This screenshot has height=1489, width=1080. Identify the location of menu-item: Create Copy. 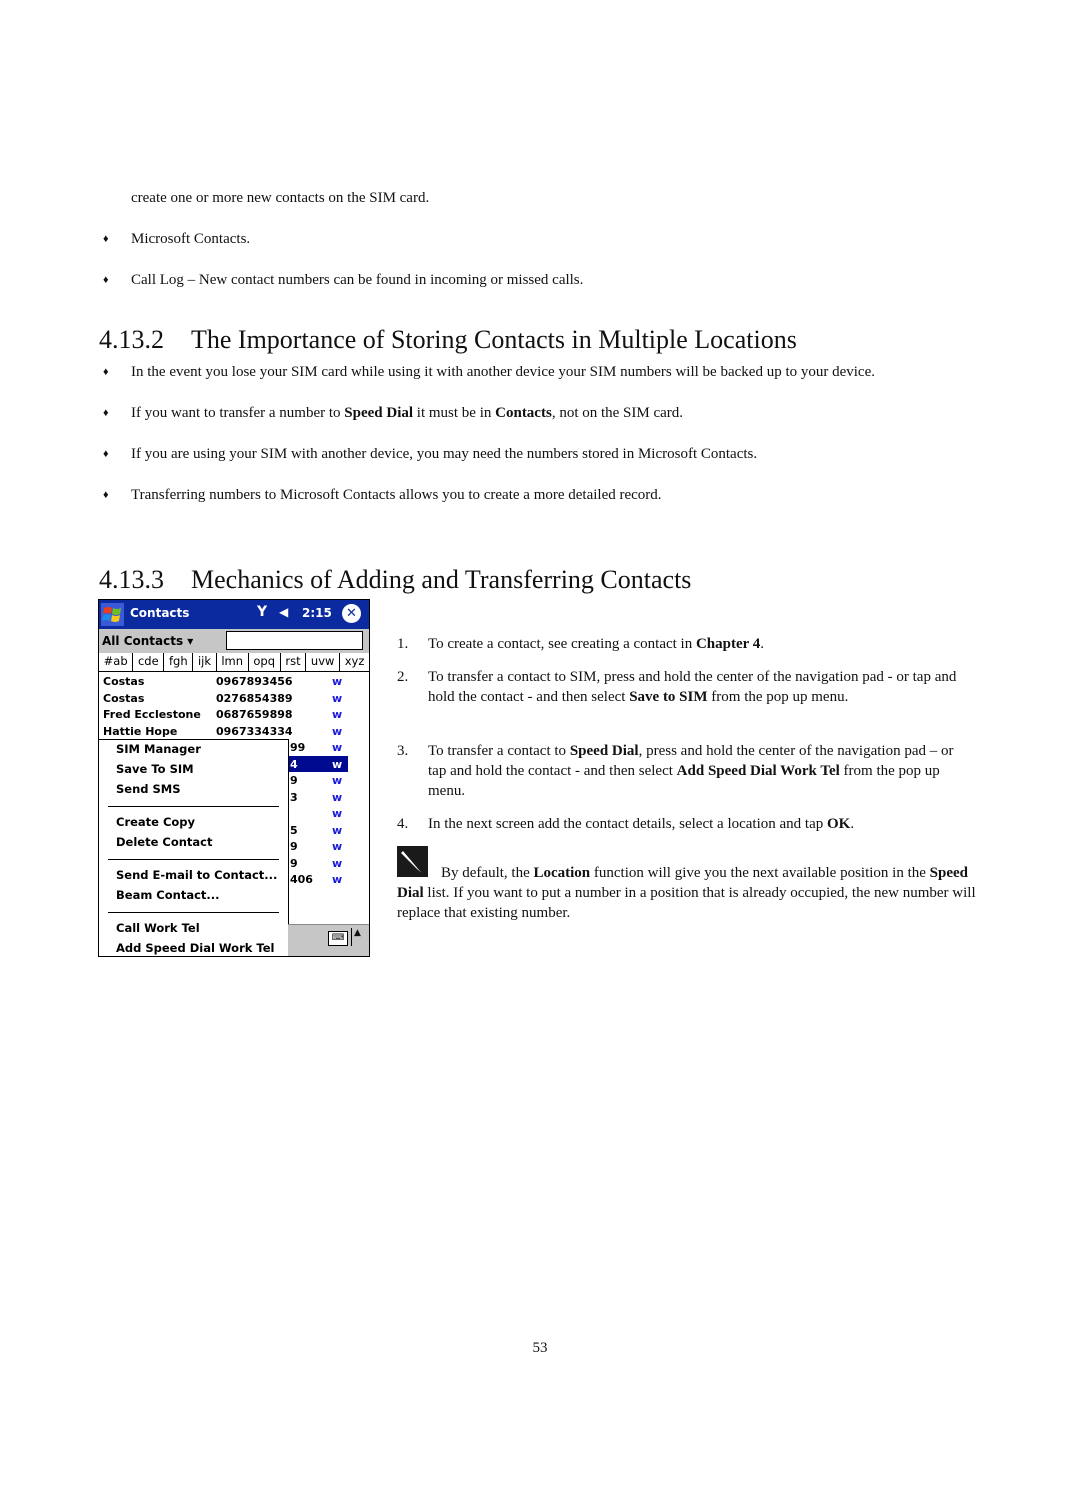
(155, 822).